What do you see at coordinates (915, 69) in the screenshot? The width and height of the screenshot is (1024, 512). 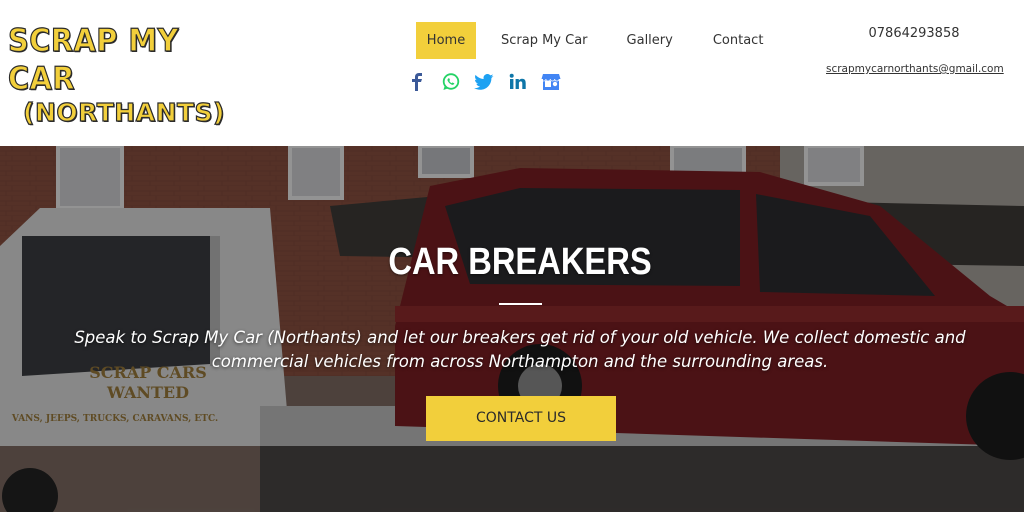 I see `email-link: scrapmycarnorthants@gmail.com` at bounding box center [915, 69].